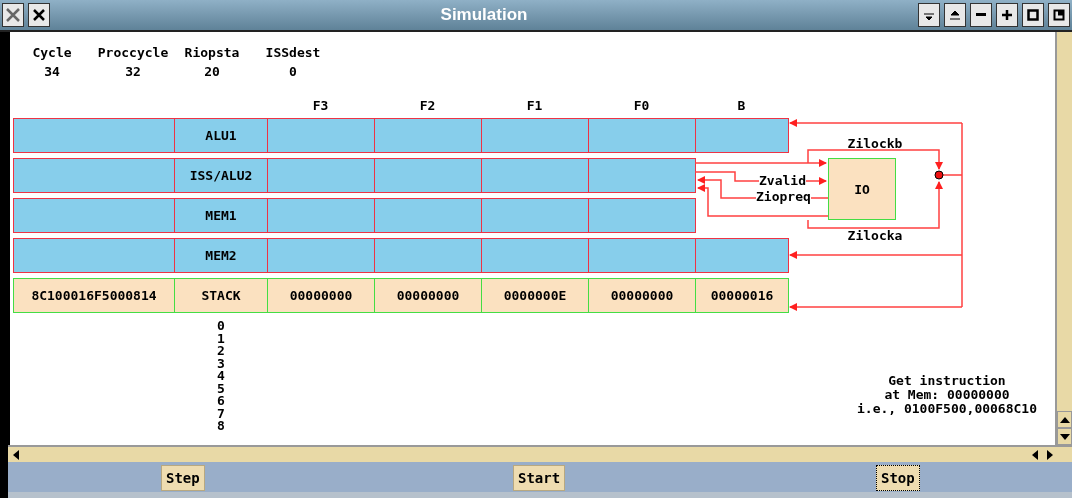 Image resolution: width=1072 pixels, height=498 pixels. Describe the element at coordinates (221, 326) in the screenshot. I see `stack-index: 0` at that location.